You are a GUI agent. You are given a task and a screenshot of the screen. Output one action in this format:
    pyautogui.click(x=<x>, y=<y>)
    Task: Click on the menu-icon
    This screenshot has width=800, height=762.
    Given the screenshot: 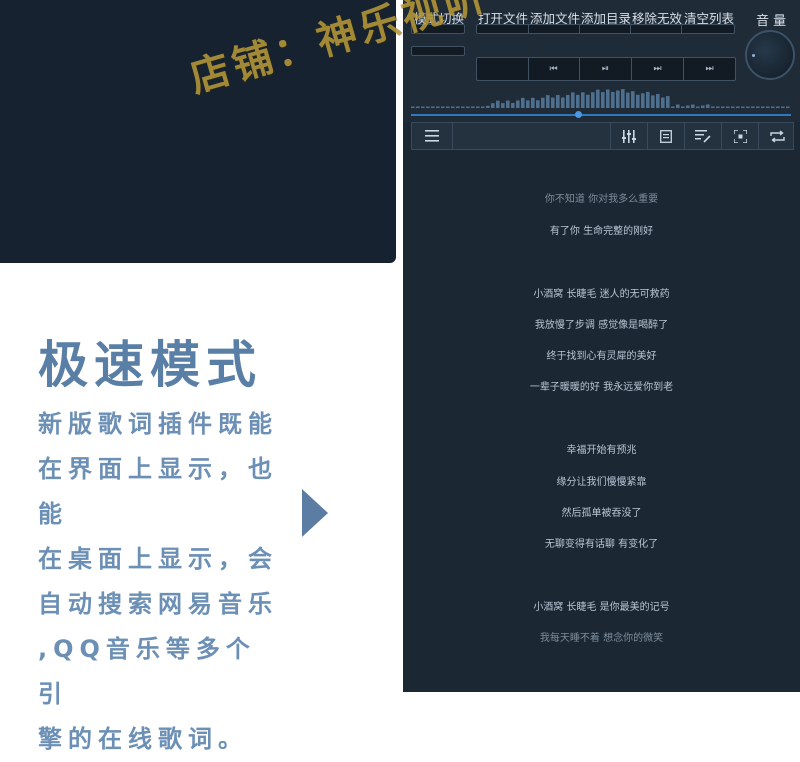 What is the action you would take?
    pyautogui.click(x=432, y=136)
    